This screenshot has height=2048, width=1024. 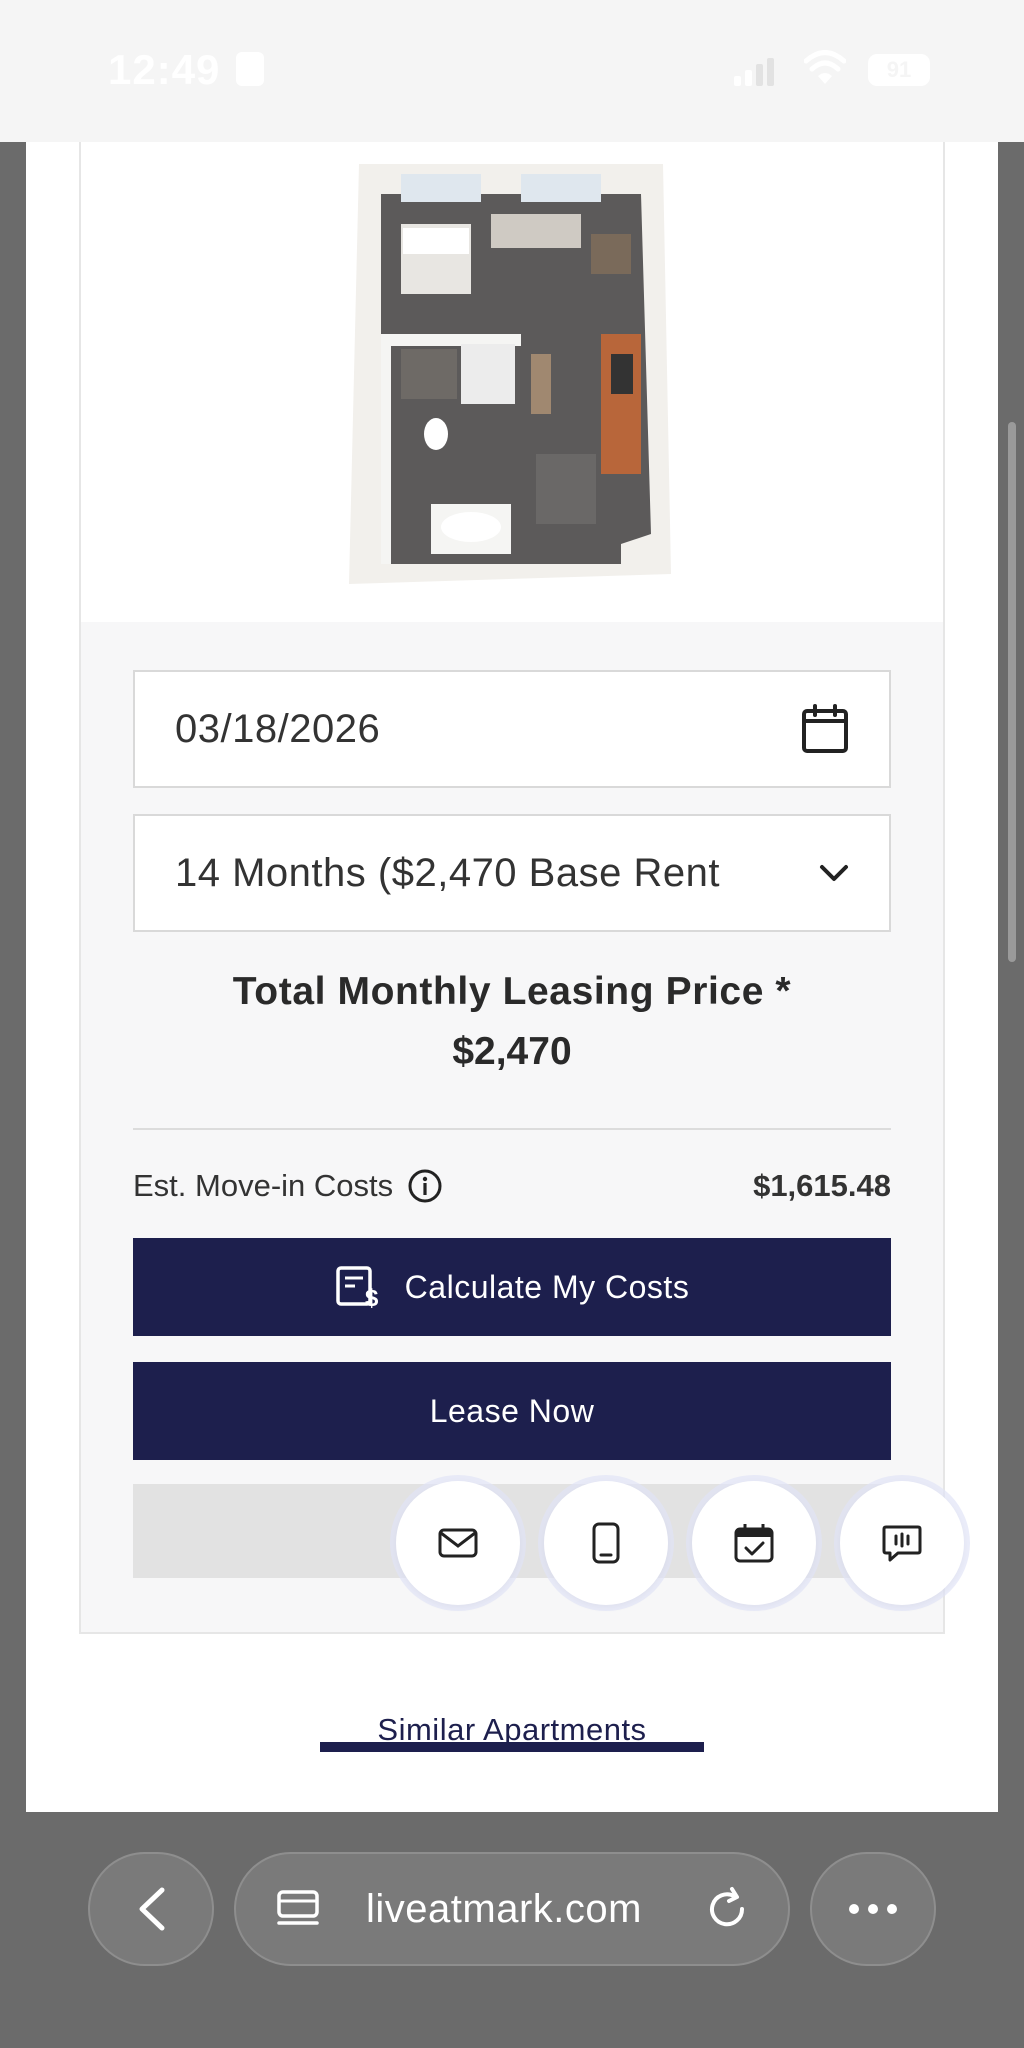 I want to click on more-options-button, so click(x=873, y=1909).